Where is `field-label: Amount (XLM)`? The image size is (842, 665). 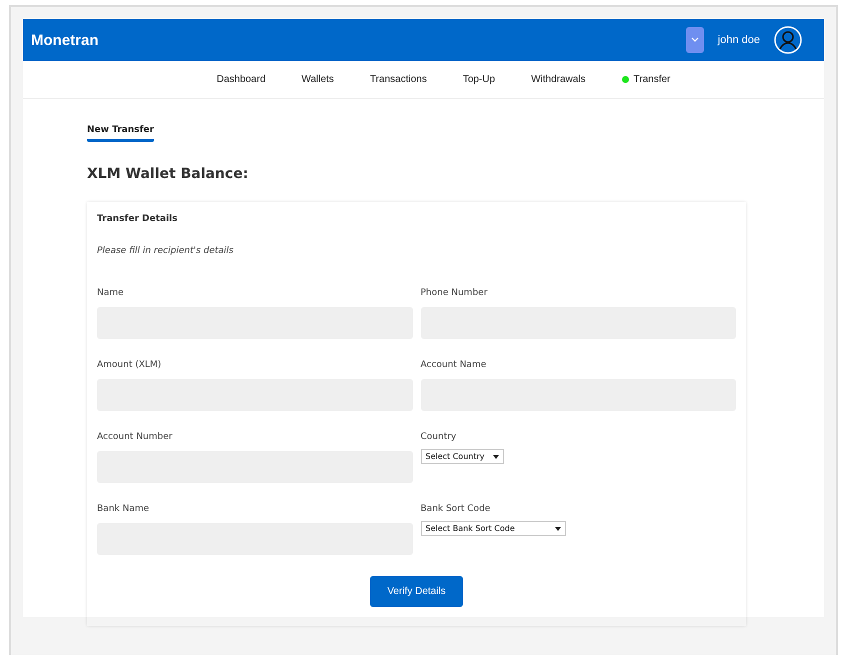 field-label: Amount (XLM) is located at coordinates (129, 365).